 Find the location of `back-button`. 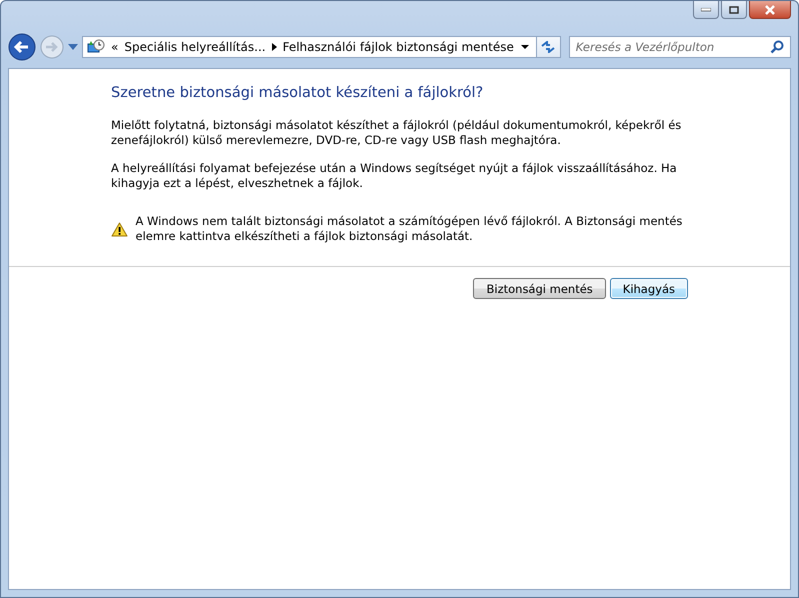

back-button is located at coordinates (22, 47).